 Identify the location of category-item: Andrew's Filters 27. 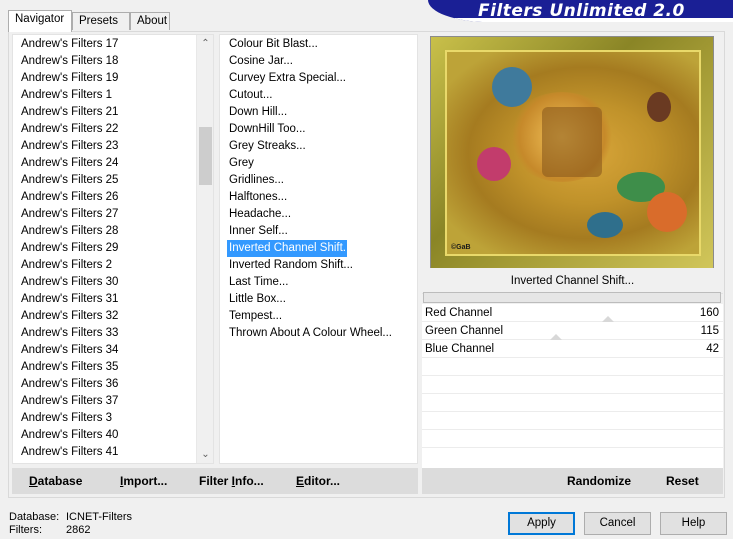
(103, 214).